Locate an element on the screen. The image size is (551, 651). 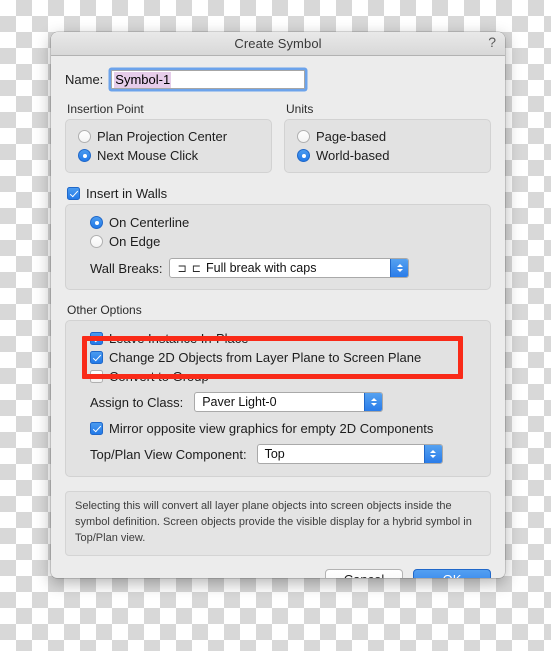
top-plan-view-component-dropdown: Top is located at coordinates (349, 454).